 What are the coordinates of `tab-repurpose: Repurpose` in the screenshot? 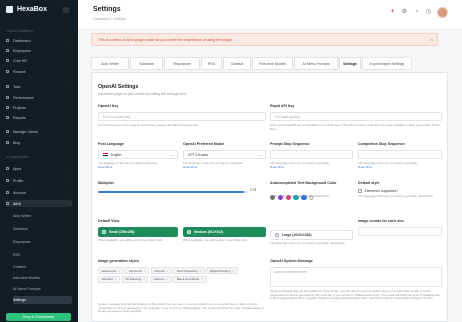 It's located at (182, 63).